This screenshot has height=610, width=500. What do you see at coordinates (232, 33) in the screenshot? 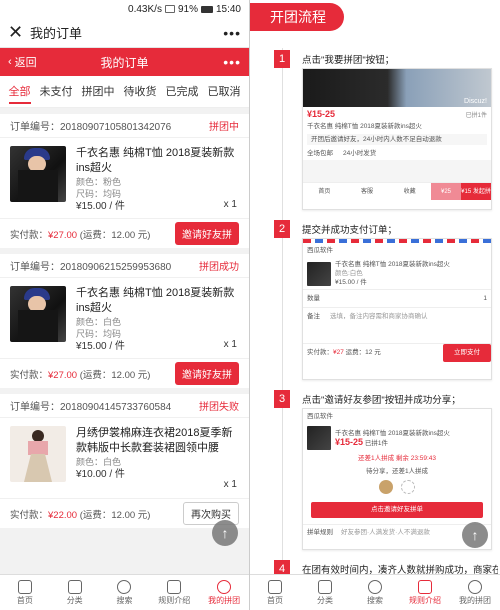
I see `more-menu-icon: •••` at bounding box center [232, 33].